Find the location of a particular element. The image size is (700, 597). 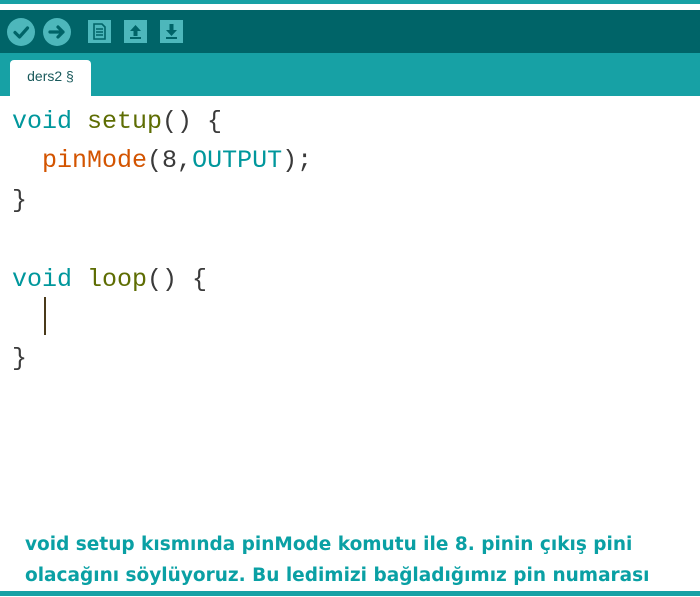

code-line-loop: void loop() { is located at coordinates (109, 280).